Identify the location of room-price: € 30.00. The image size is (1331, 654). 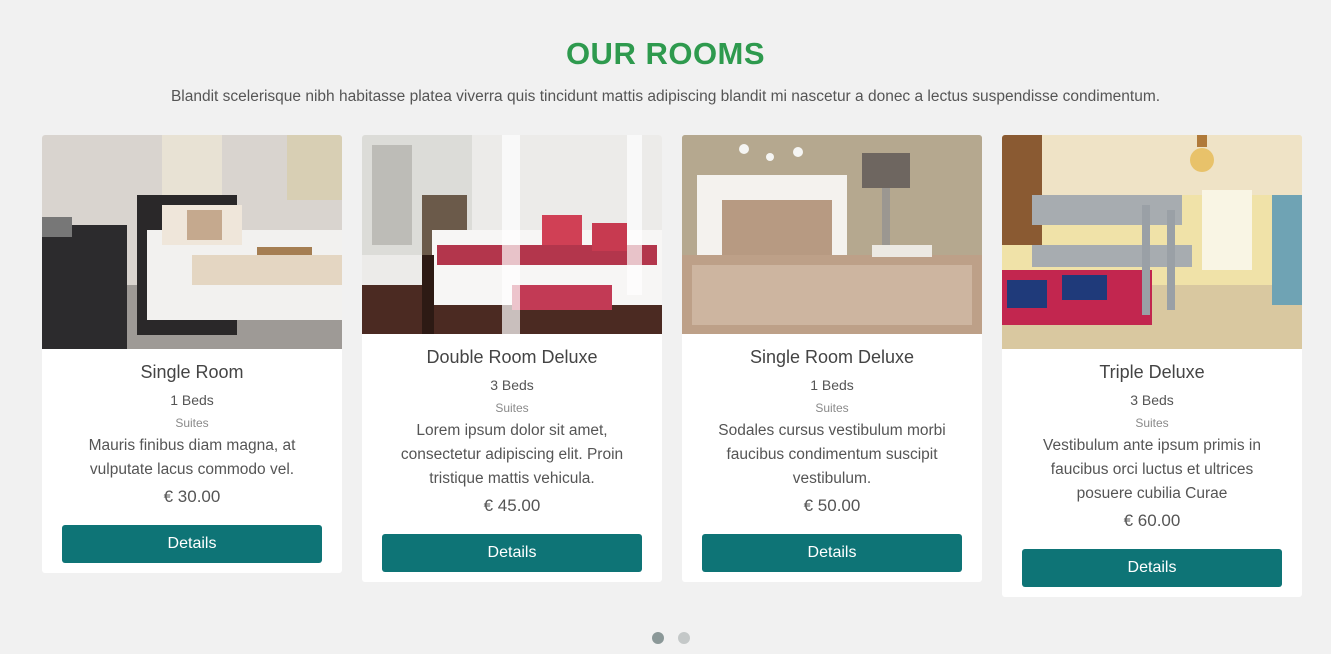
(192, 496).